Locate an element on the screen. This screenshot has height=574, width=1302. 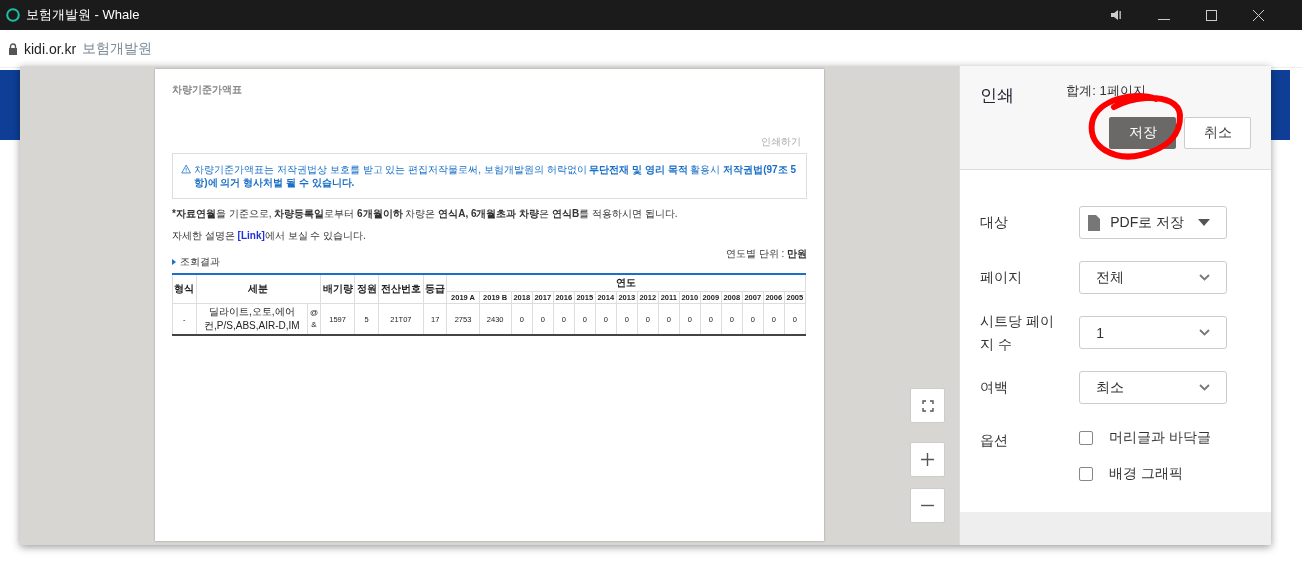
fit-corners-icon is located at coordinates (927, 405).